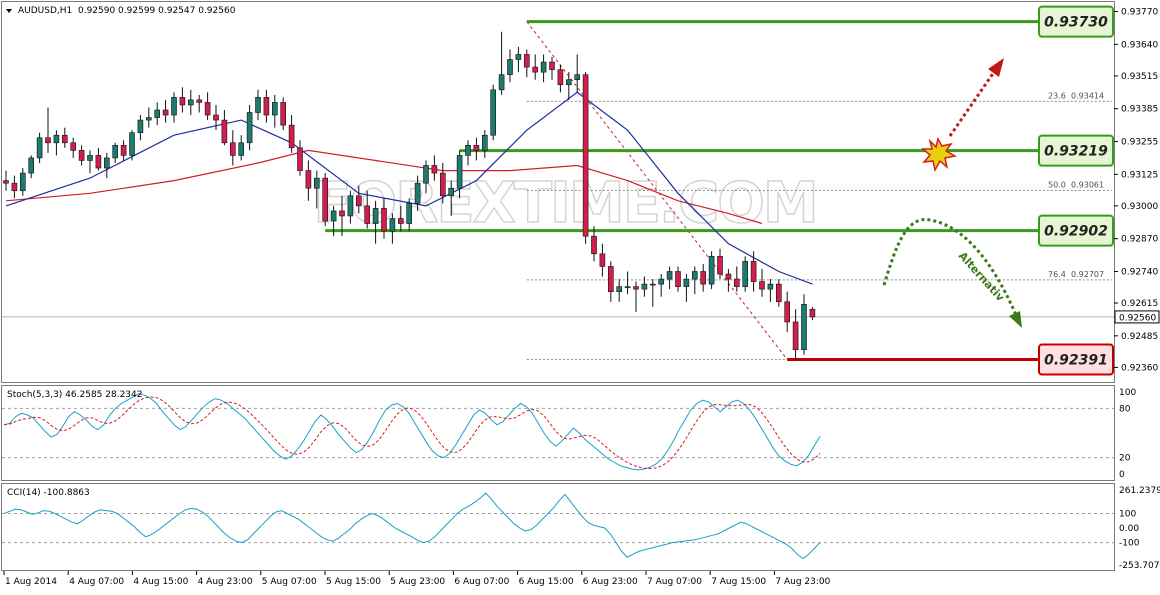 Image resolution: width=1160 pixels, height=595 pixels. Describe the element at coordinates (1076, 152) in the screenshot. I see `level-label-0.93219: 0.93219` at that location.